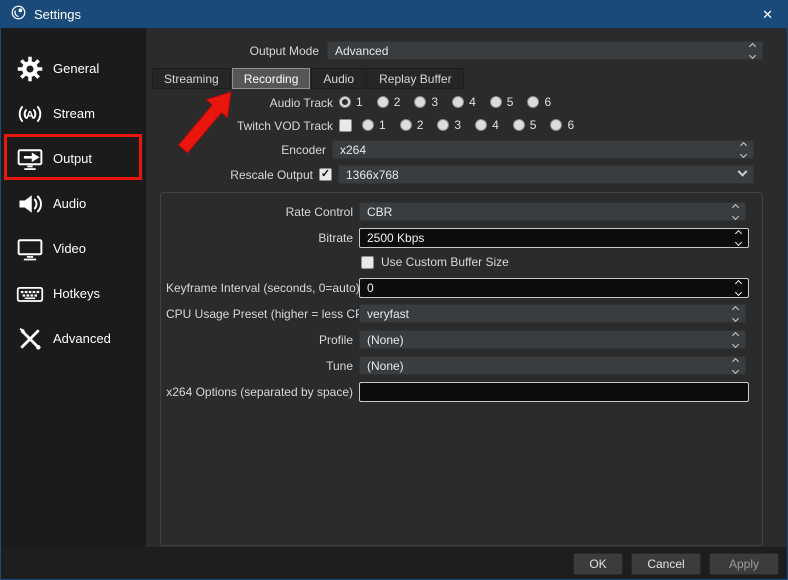 The image size is (788, 580). Describe the element at coordinates (598, 564) in the screenshot. I see `ok-button: OK` at that location.